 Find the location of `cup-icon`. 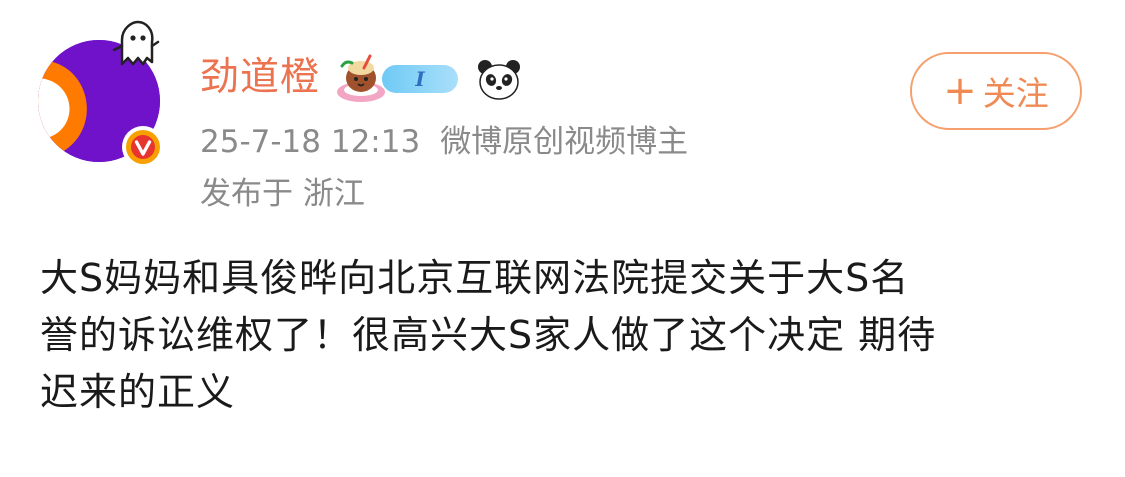

cup-icon is located at coordinates (361, 78).